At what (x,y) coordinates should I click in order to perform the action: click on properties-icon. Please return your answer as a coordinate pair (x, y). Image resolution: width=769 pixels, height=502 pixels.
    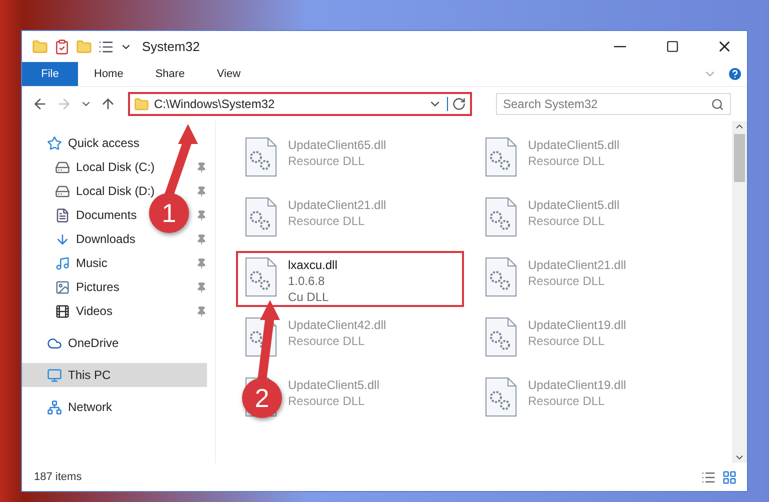
    Looking at the image, I should click on (62, 46).